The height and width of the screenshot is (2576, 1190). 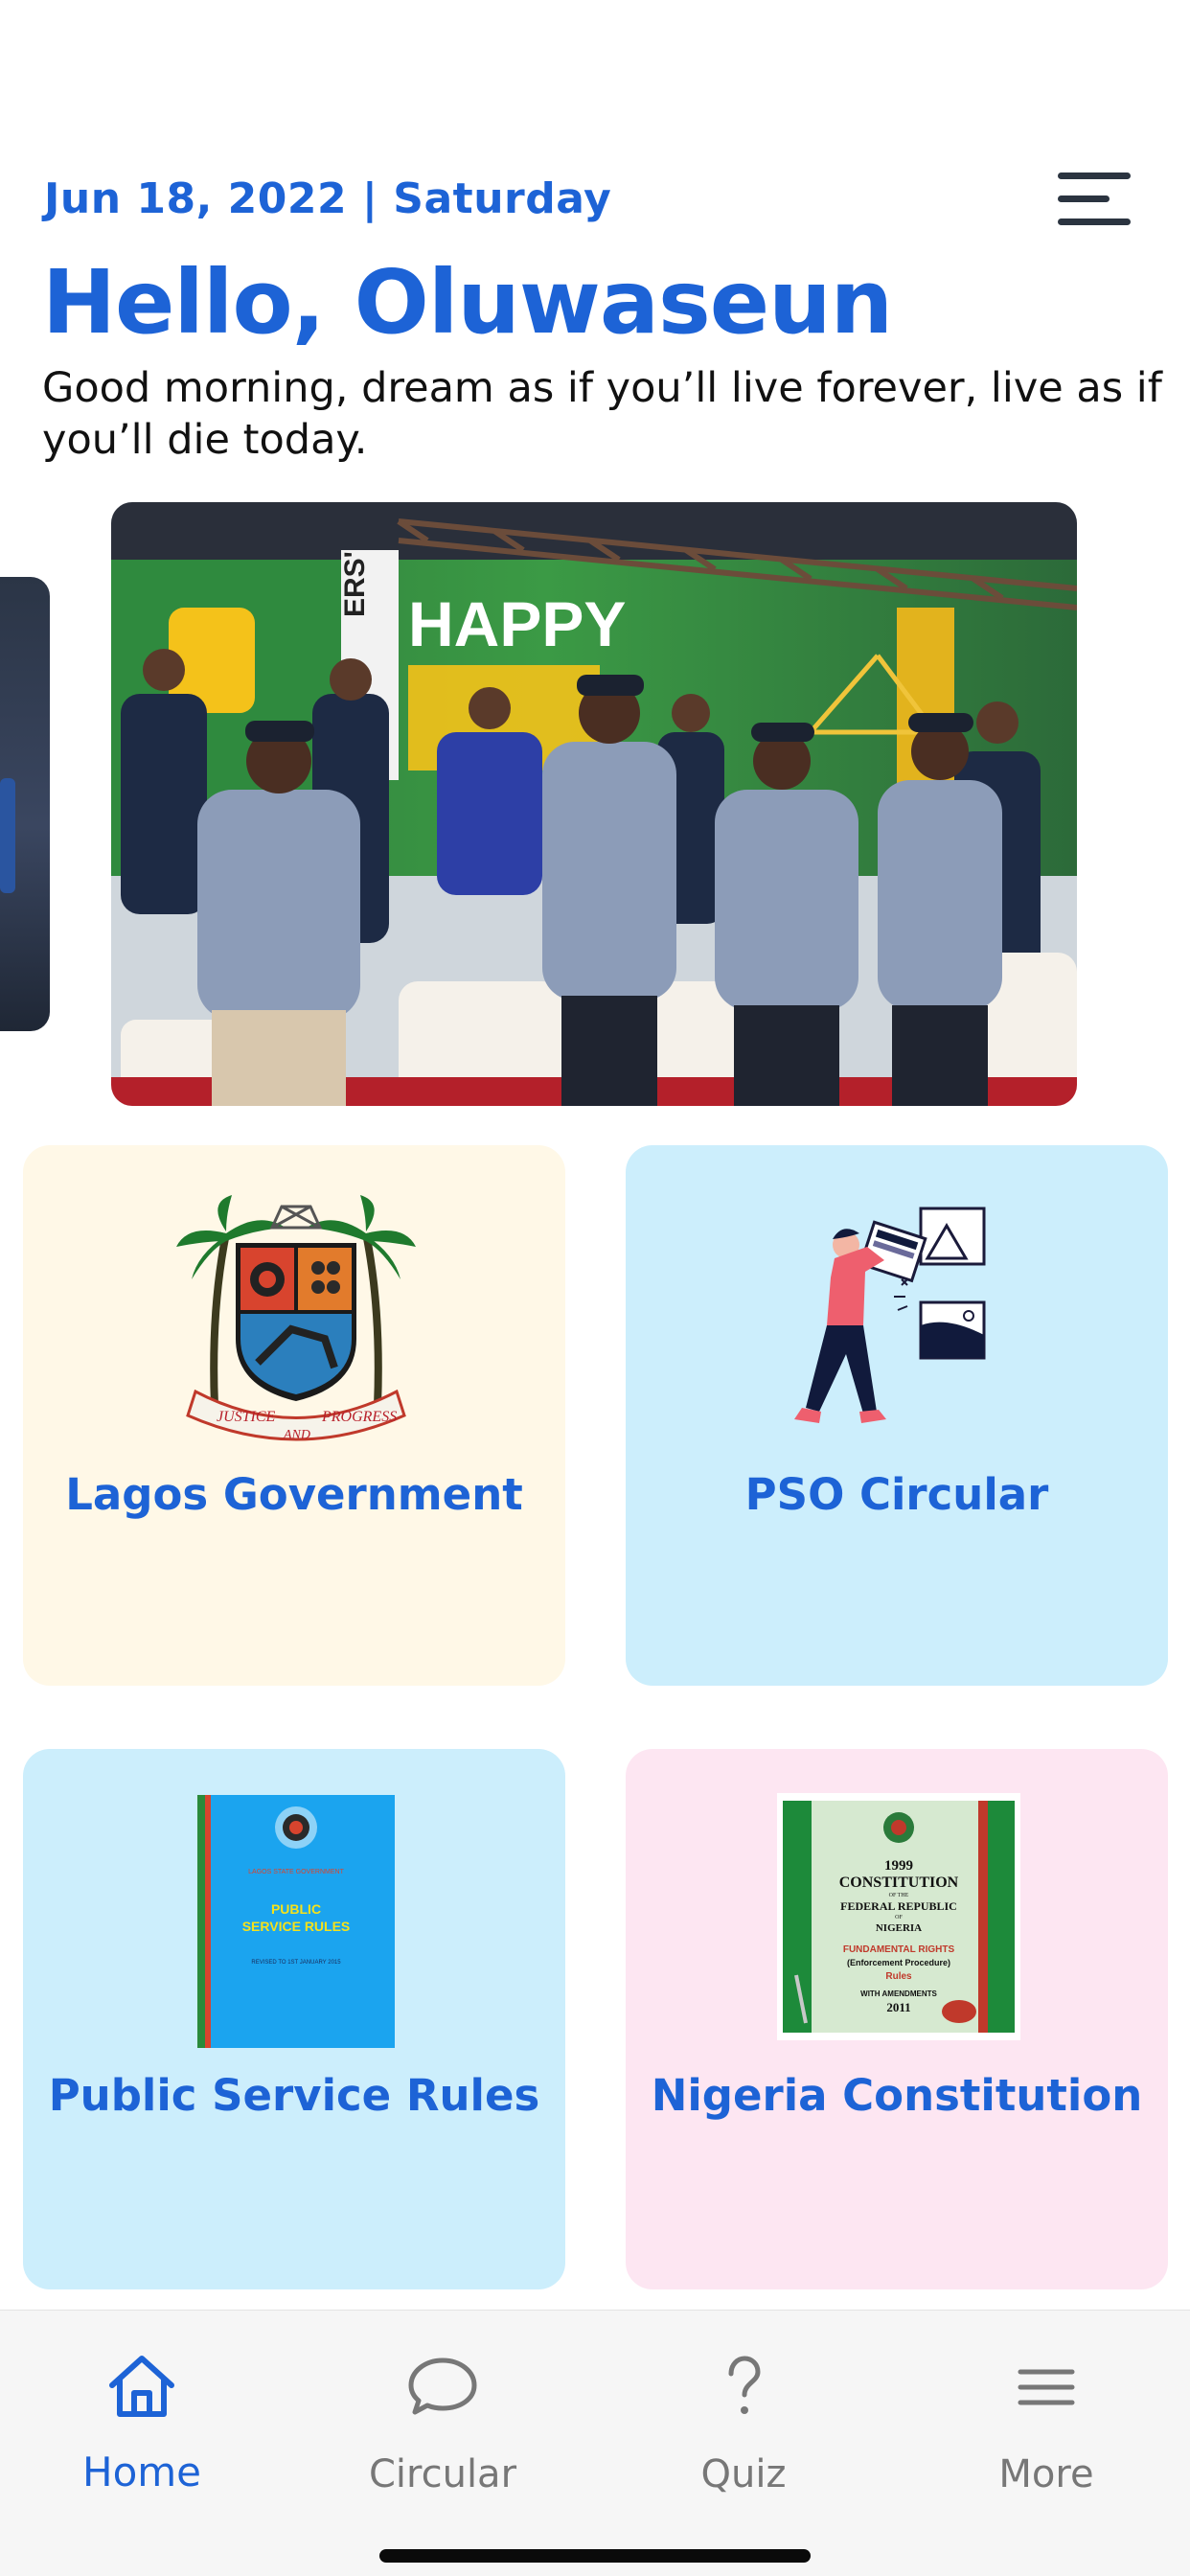 I want to click on nc-cover-line6: NIGERIA, so click(x=899, y=1928).